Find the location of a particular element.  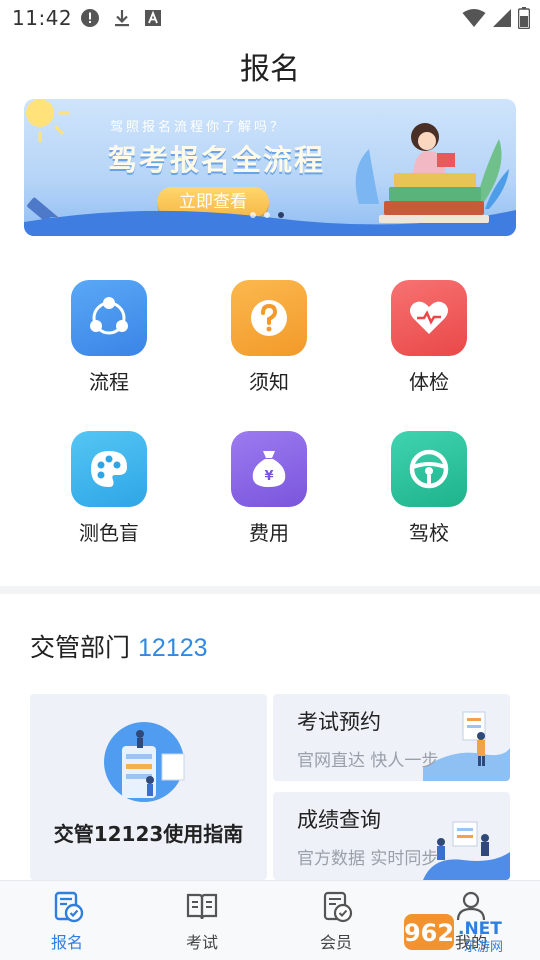

grid-item-process: 流程 is located at coordinates (109, 337).